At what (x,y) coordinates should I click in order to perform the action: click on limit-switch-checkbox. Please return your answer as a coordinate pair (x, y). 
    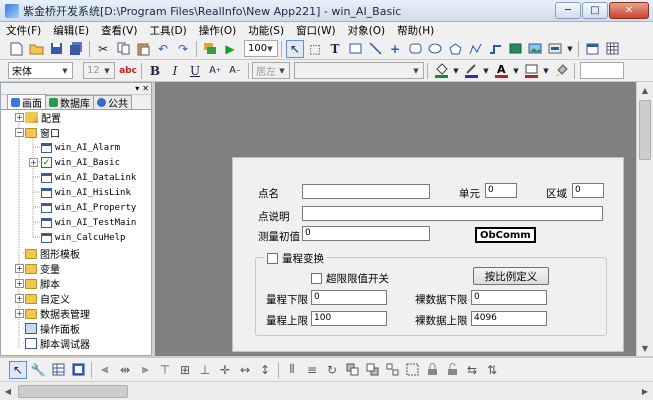
    Looking at the image, I should click on (316, 278).